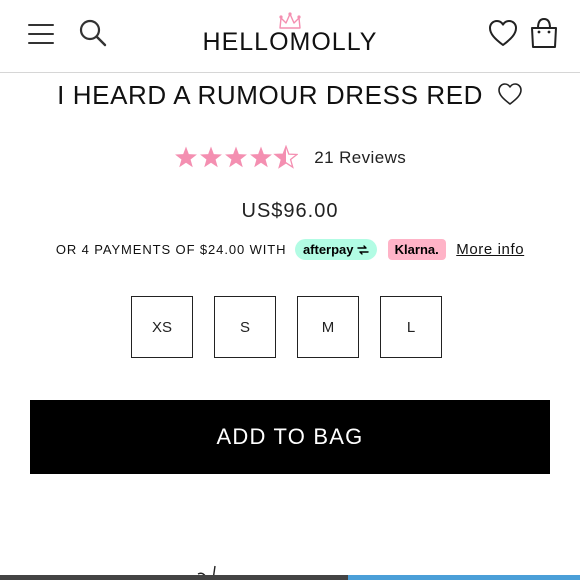  Describe the element at coordinates (416, 249) in the screenshot. I see `klarna-badge: Klarna.` at that location.